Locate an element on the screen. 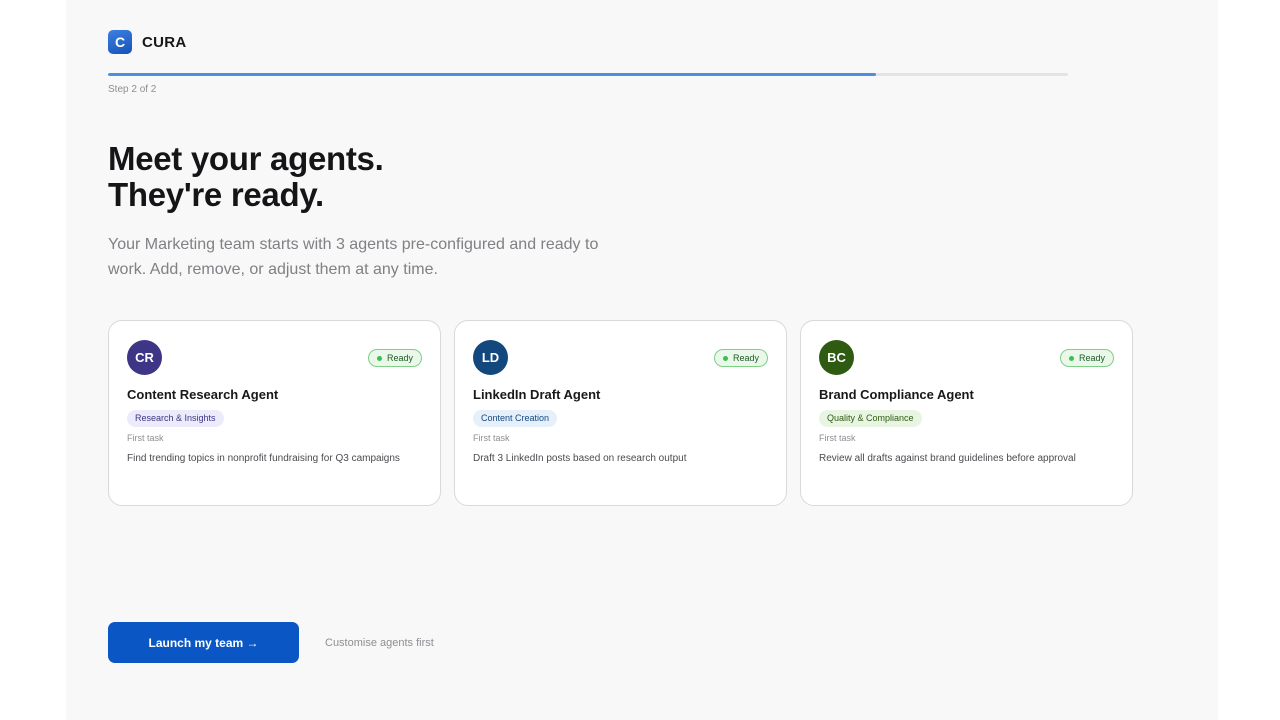  step-indicator: Step 2 of 2 is located at coordinates (132, 89).